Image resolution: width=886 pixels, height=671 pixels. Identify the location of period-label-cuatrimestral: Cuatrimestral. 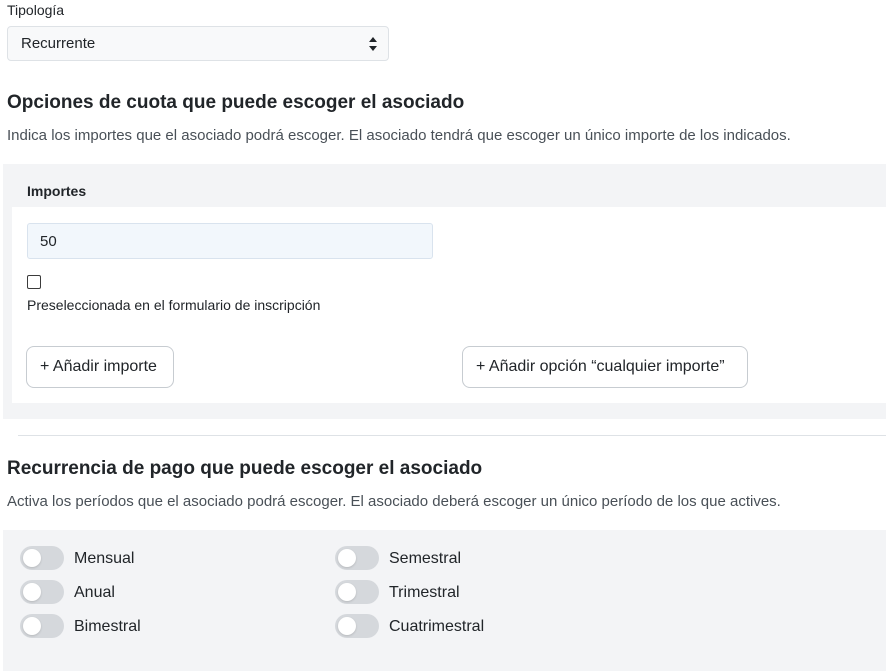
(437, 626).